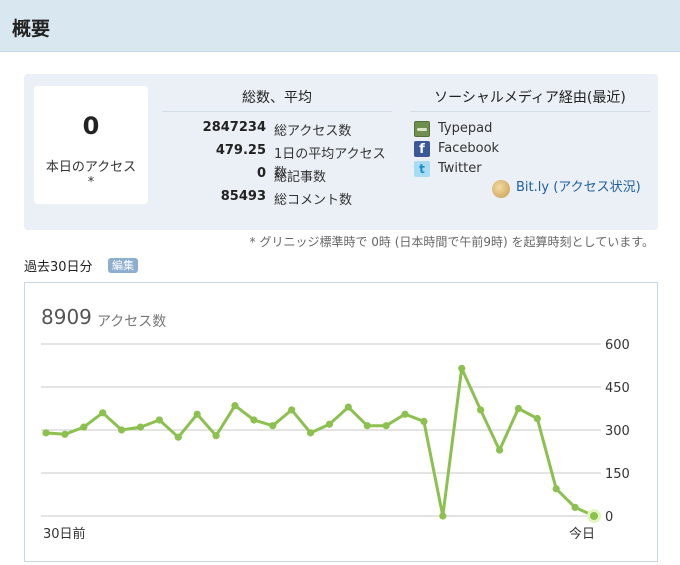  I want to click on y-tick-label: 600, so click(617, 345).